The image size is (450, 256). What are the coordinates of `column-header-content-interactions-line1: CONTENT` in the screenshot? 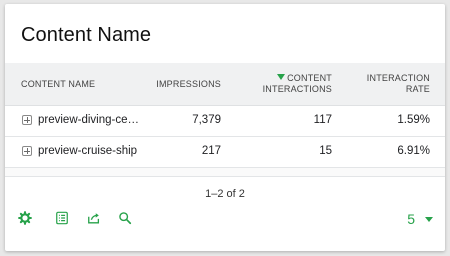 It's located at (309, 78).